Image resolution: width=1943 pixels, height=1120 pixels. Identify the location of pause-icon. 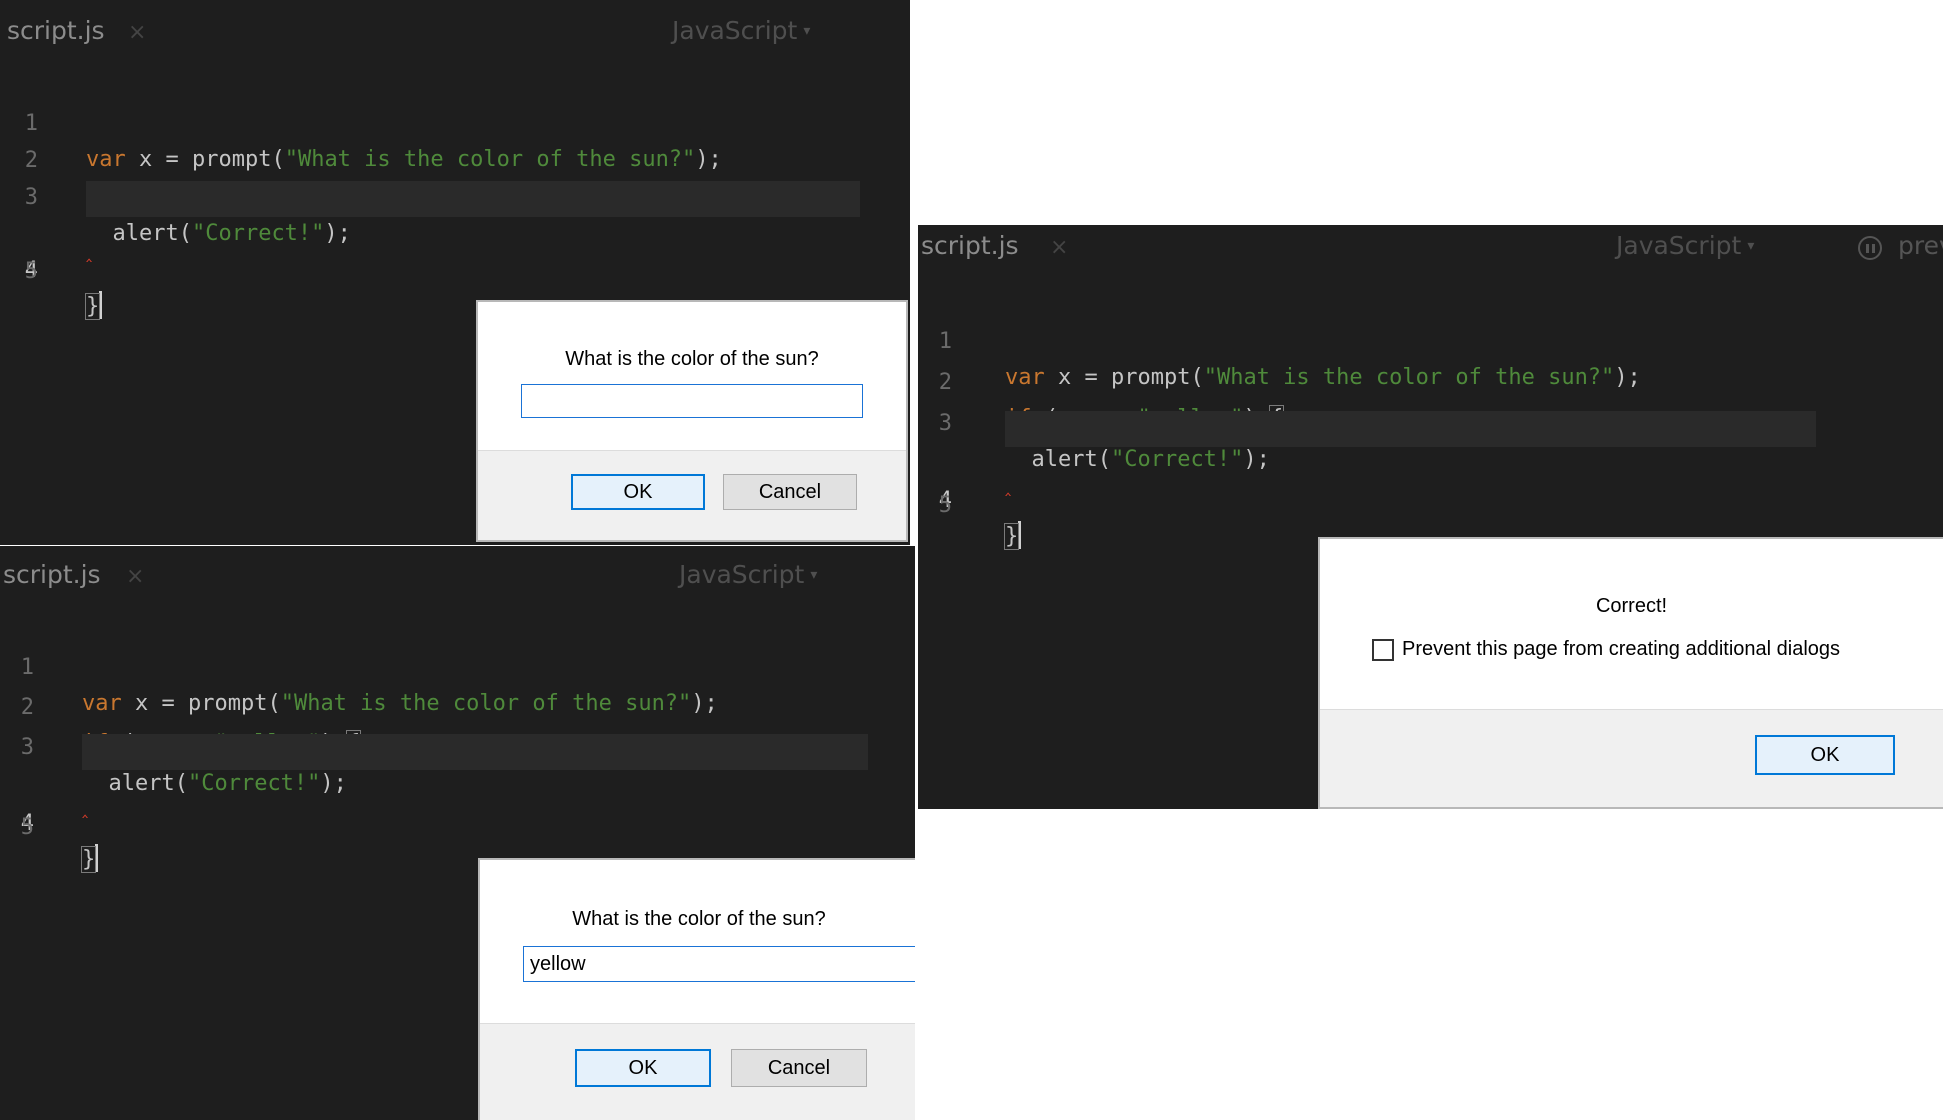
(1870, 248).